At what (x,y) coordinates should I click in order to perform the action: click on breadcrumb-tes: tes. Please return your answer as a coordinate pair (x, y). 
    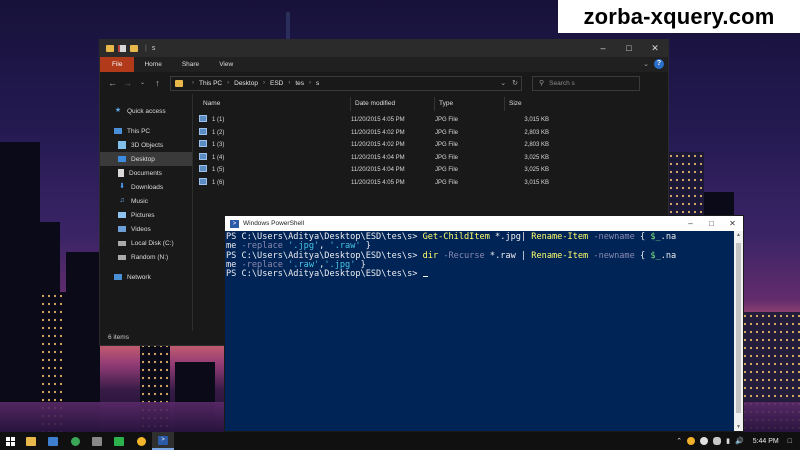
    Looking at the image, I should click on (299, 83).